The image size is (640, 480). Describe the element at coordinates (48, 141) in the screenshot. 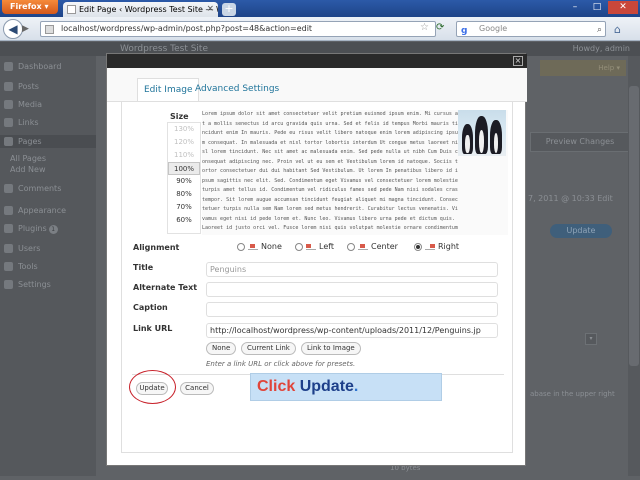

I see `wp-menu-current-bar` at that location.